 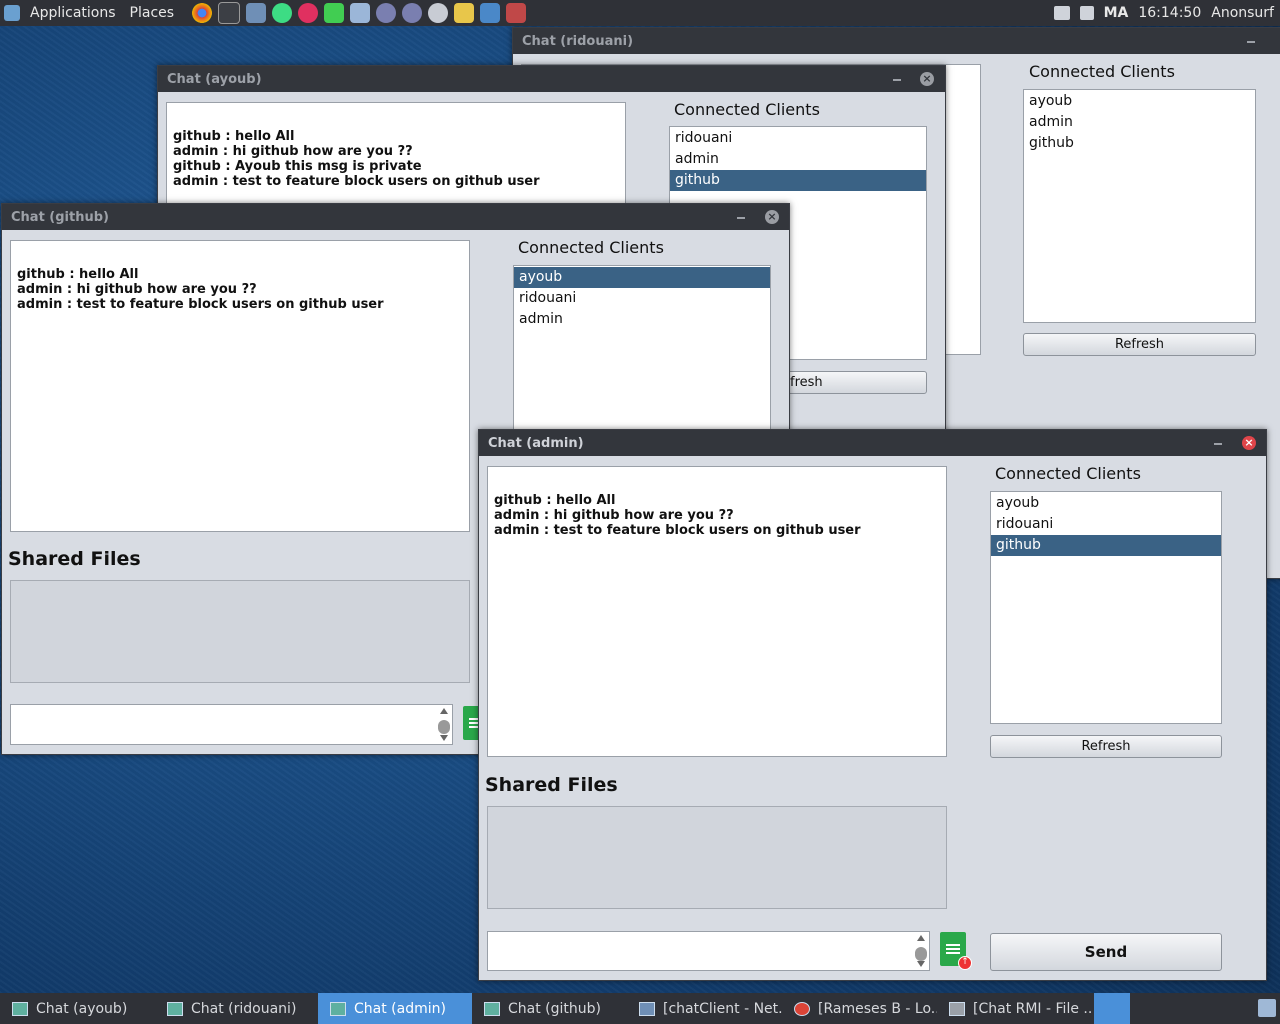 What do you see at coordinates (957, 1008) in the screenshot?
I see `folder-icon` at bounding box center [957, 1008].